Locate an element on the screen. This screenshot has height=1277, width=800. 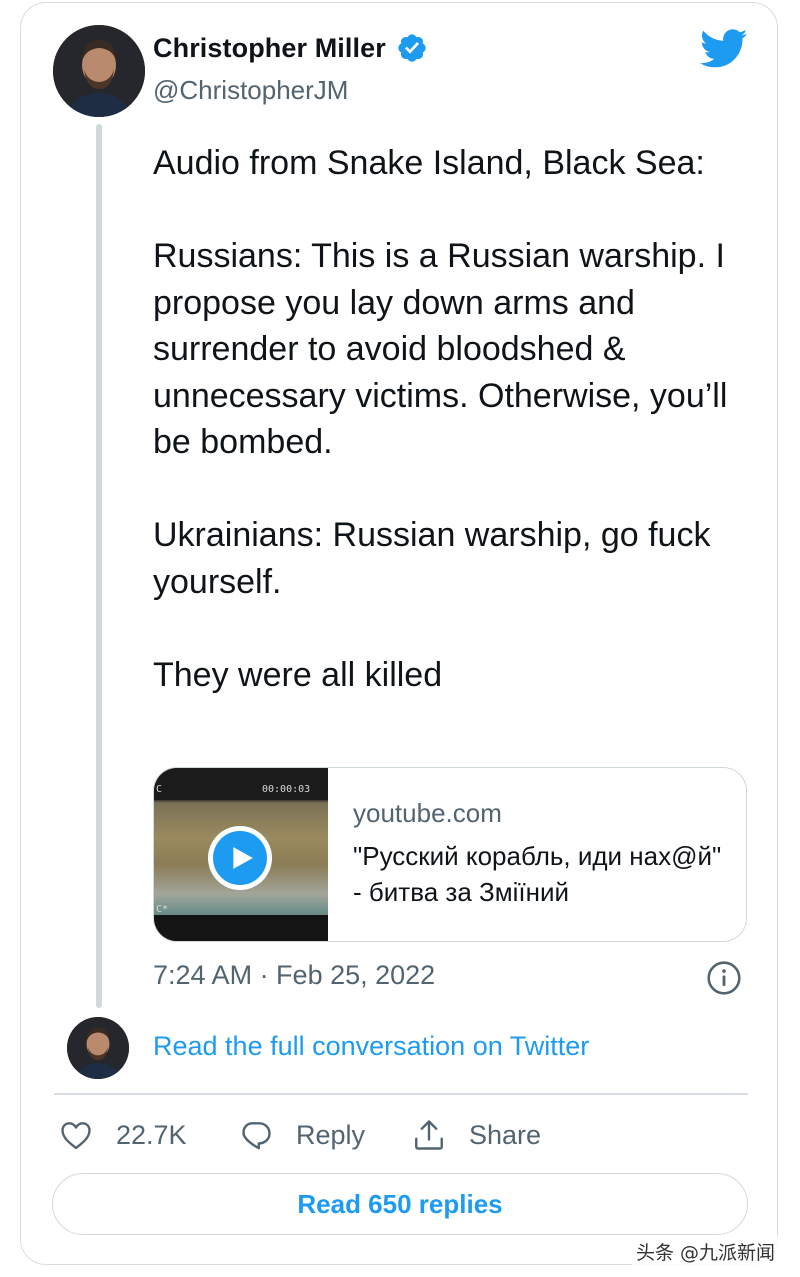
video-thumbnail: C 00:00:03 C* is located at coordinates (241, 854).